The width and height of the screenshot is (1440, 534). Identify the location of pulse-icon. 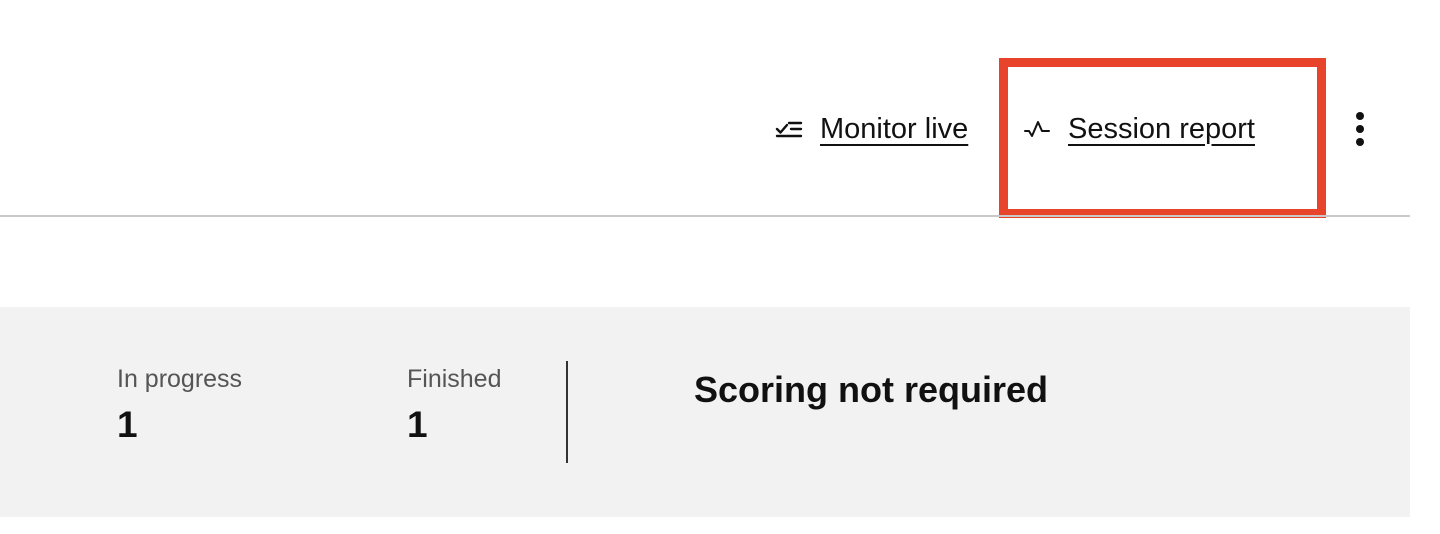
(1037, 129).